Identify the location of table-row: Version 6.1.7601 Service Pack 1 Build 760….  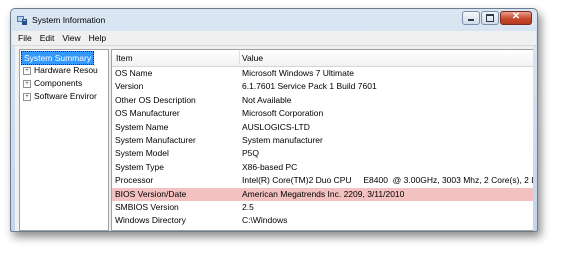
(322, 86).